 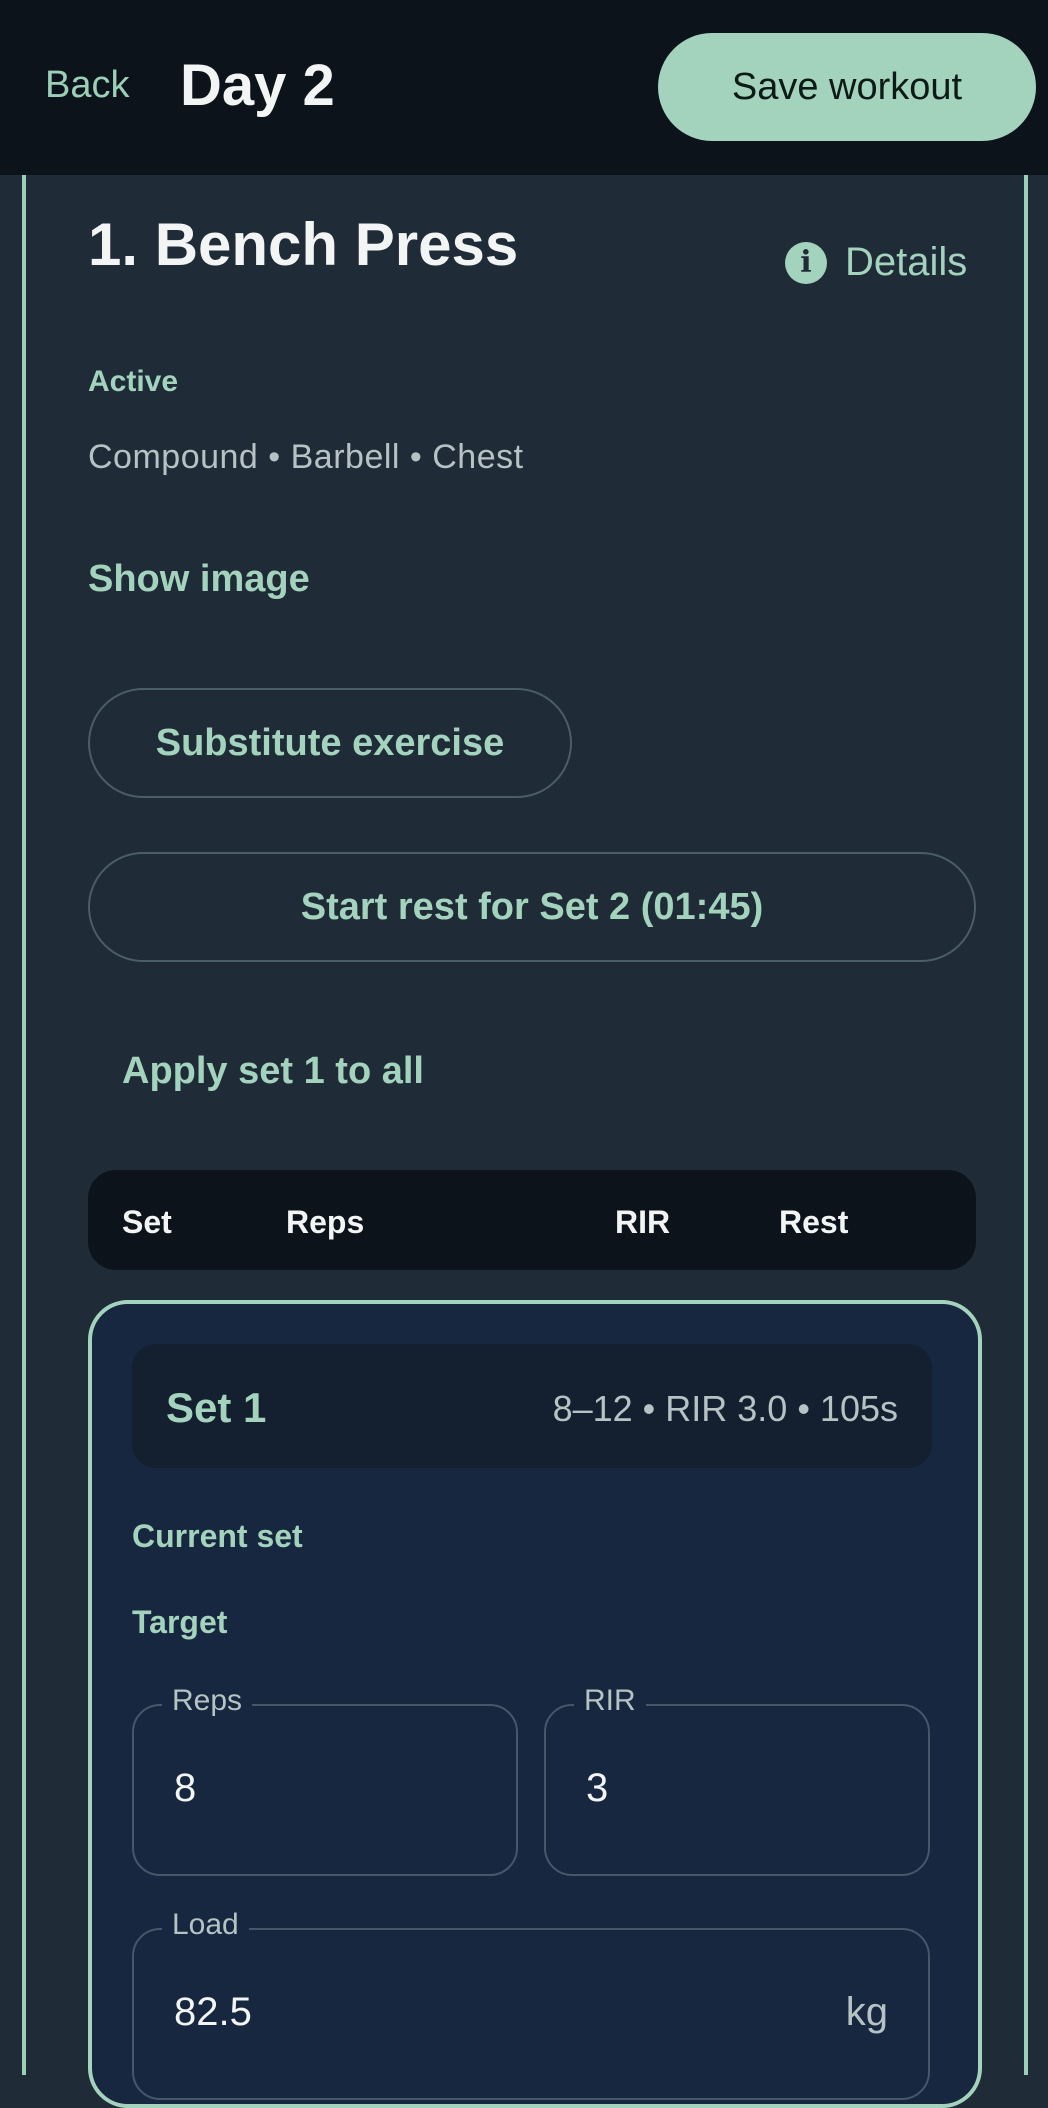 What do you see at coordinates (906, 262) in the screenshot?
I see `details-label: Details` at bounding box center [906, 262].